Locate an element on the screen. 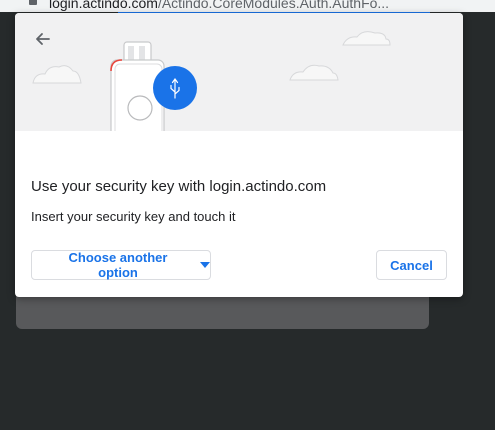 This screenshot has height=430, width=495. url-host: login.actindo.com is located at coordinates (103, 5).